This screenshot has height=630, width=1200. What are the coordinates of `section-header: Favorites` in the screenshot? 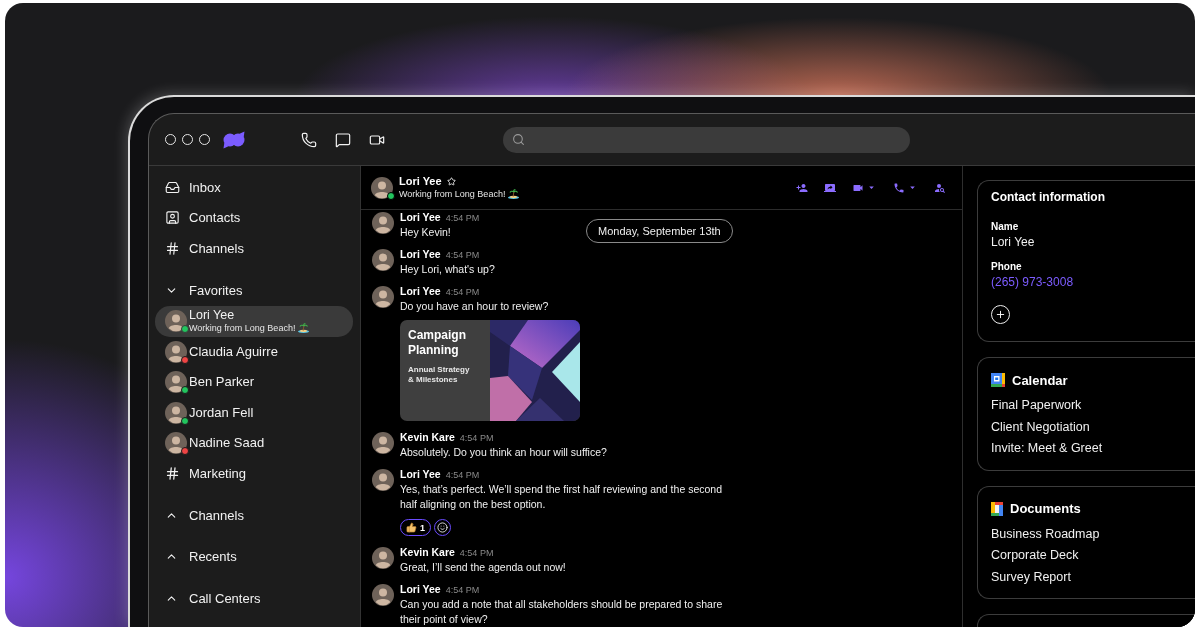 It's located at (254, 290).